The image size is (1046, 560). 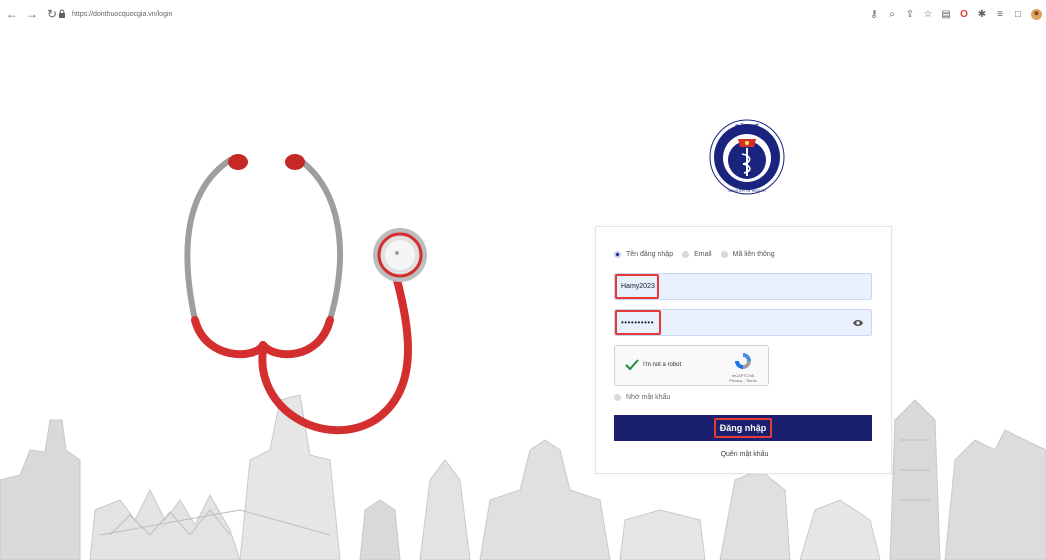 I want to click on profile-avatar, so click(x=1036, y=14).